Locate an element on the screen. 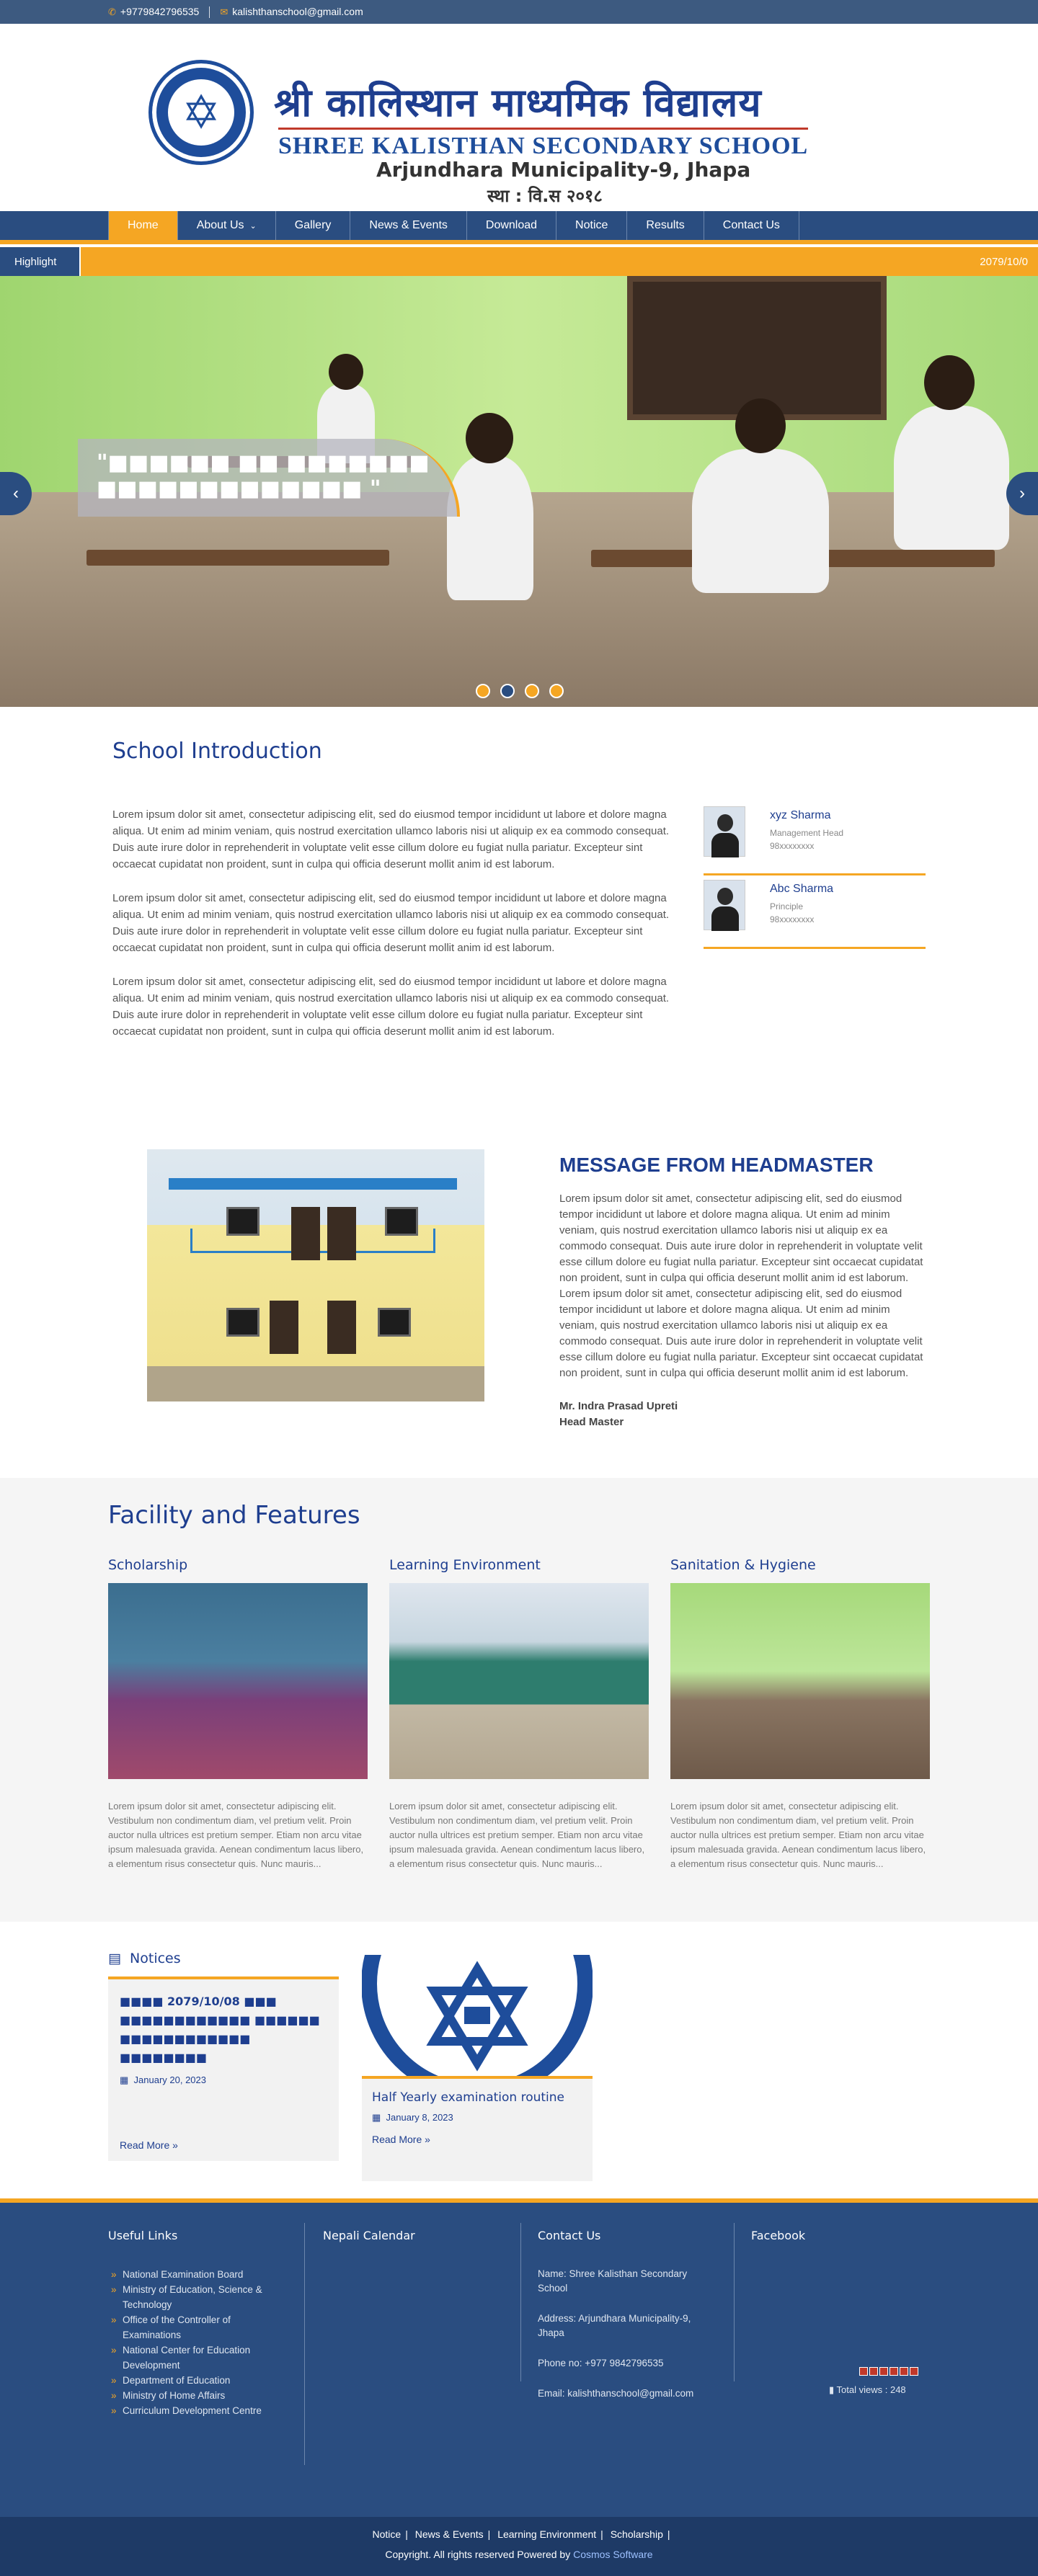  nav-about-us-label: About Us is located at coordinates (220, 225).